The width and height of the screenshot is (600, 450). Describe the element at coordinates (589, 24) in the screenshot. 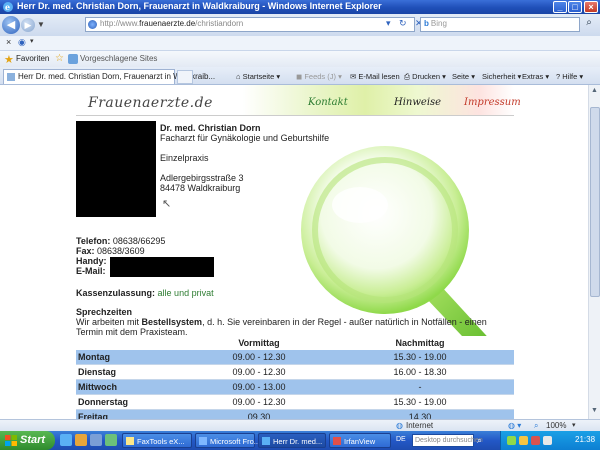

I see `search-icon: ⌕` at that location.